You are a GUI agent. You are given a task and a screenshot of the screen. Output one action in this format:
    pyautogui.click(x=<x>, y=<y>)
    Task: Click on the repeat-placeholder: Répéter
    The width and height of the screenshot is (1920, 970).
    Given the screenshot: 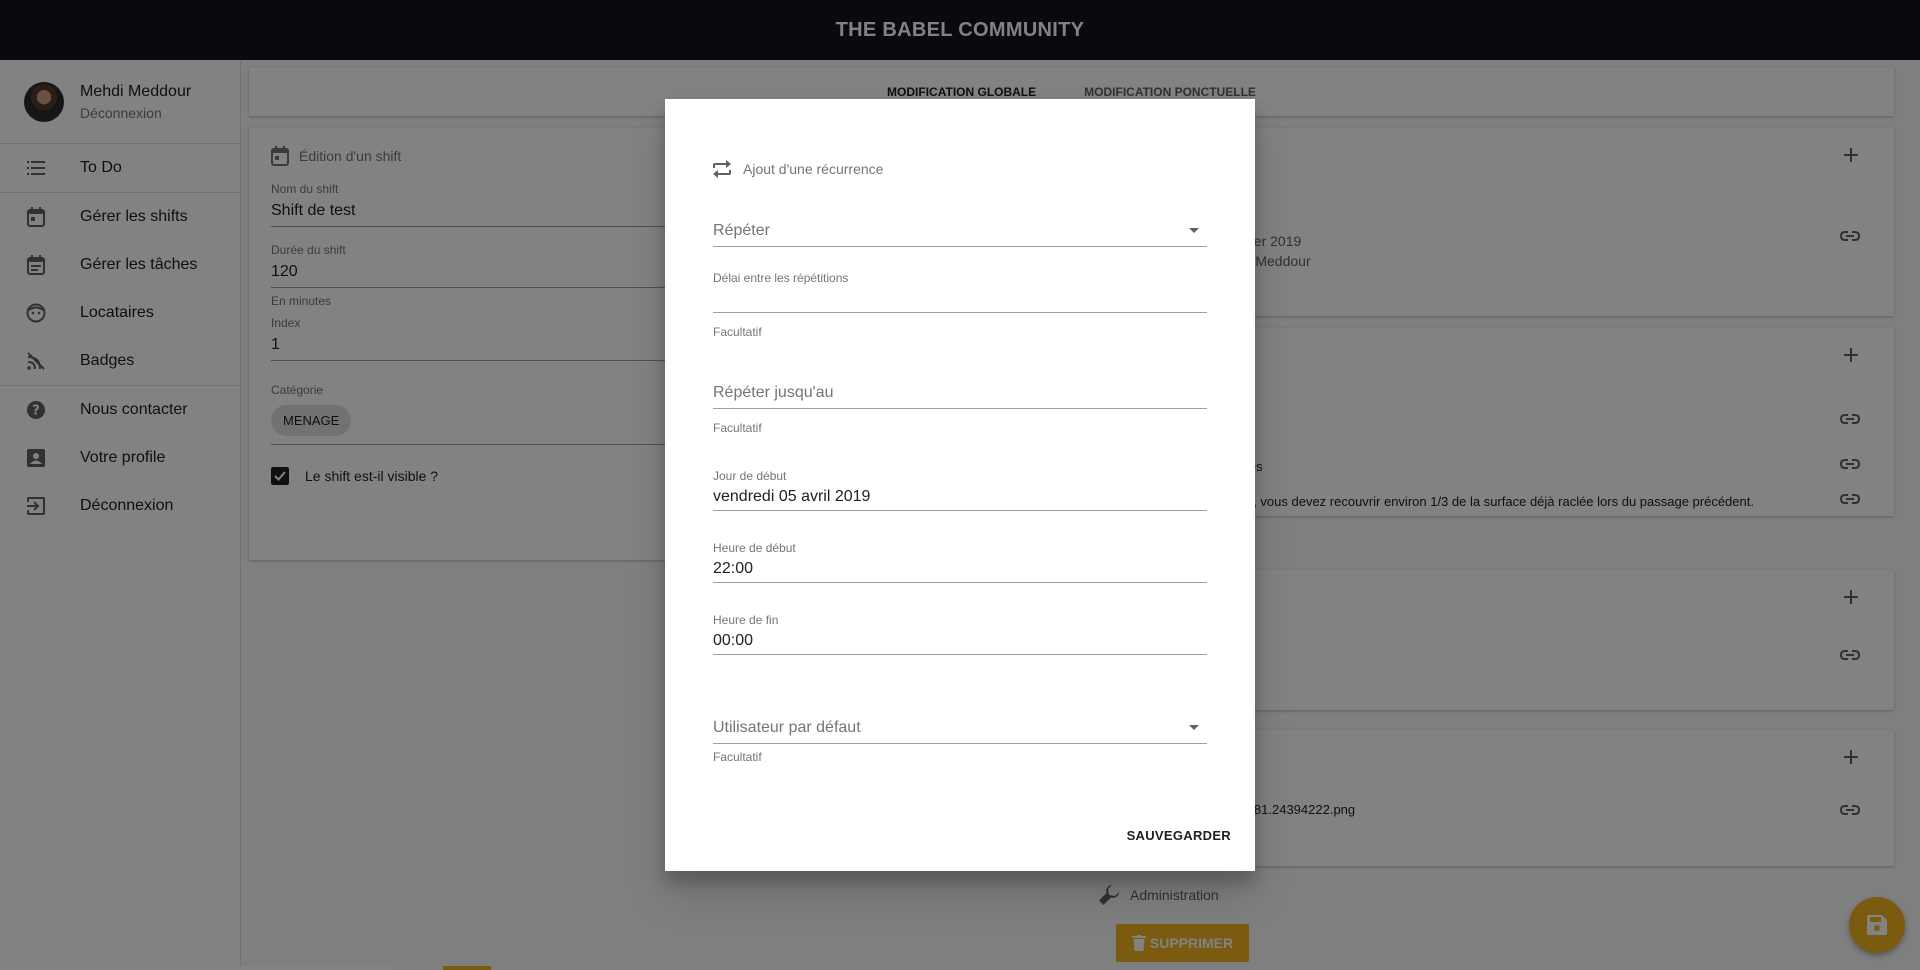 What is the action you would take?
    pyautogui.click(x=741, y=230)
    